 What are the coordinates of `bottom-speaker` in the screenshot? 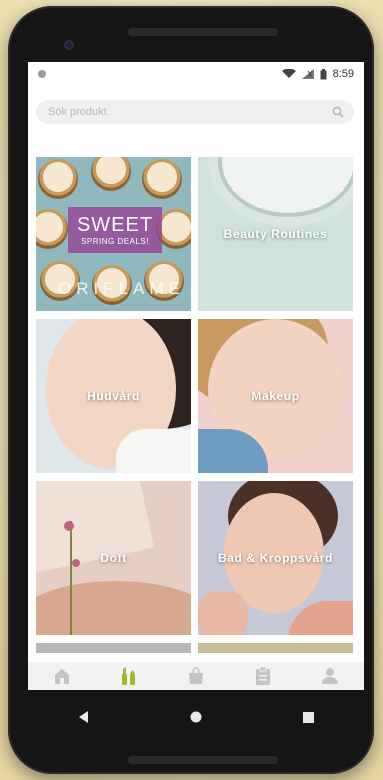 It's located at (203, 760).